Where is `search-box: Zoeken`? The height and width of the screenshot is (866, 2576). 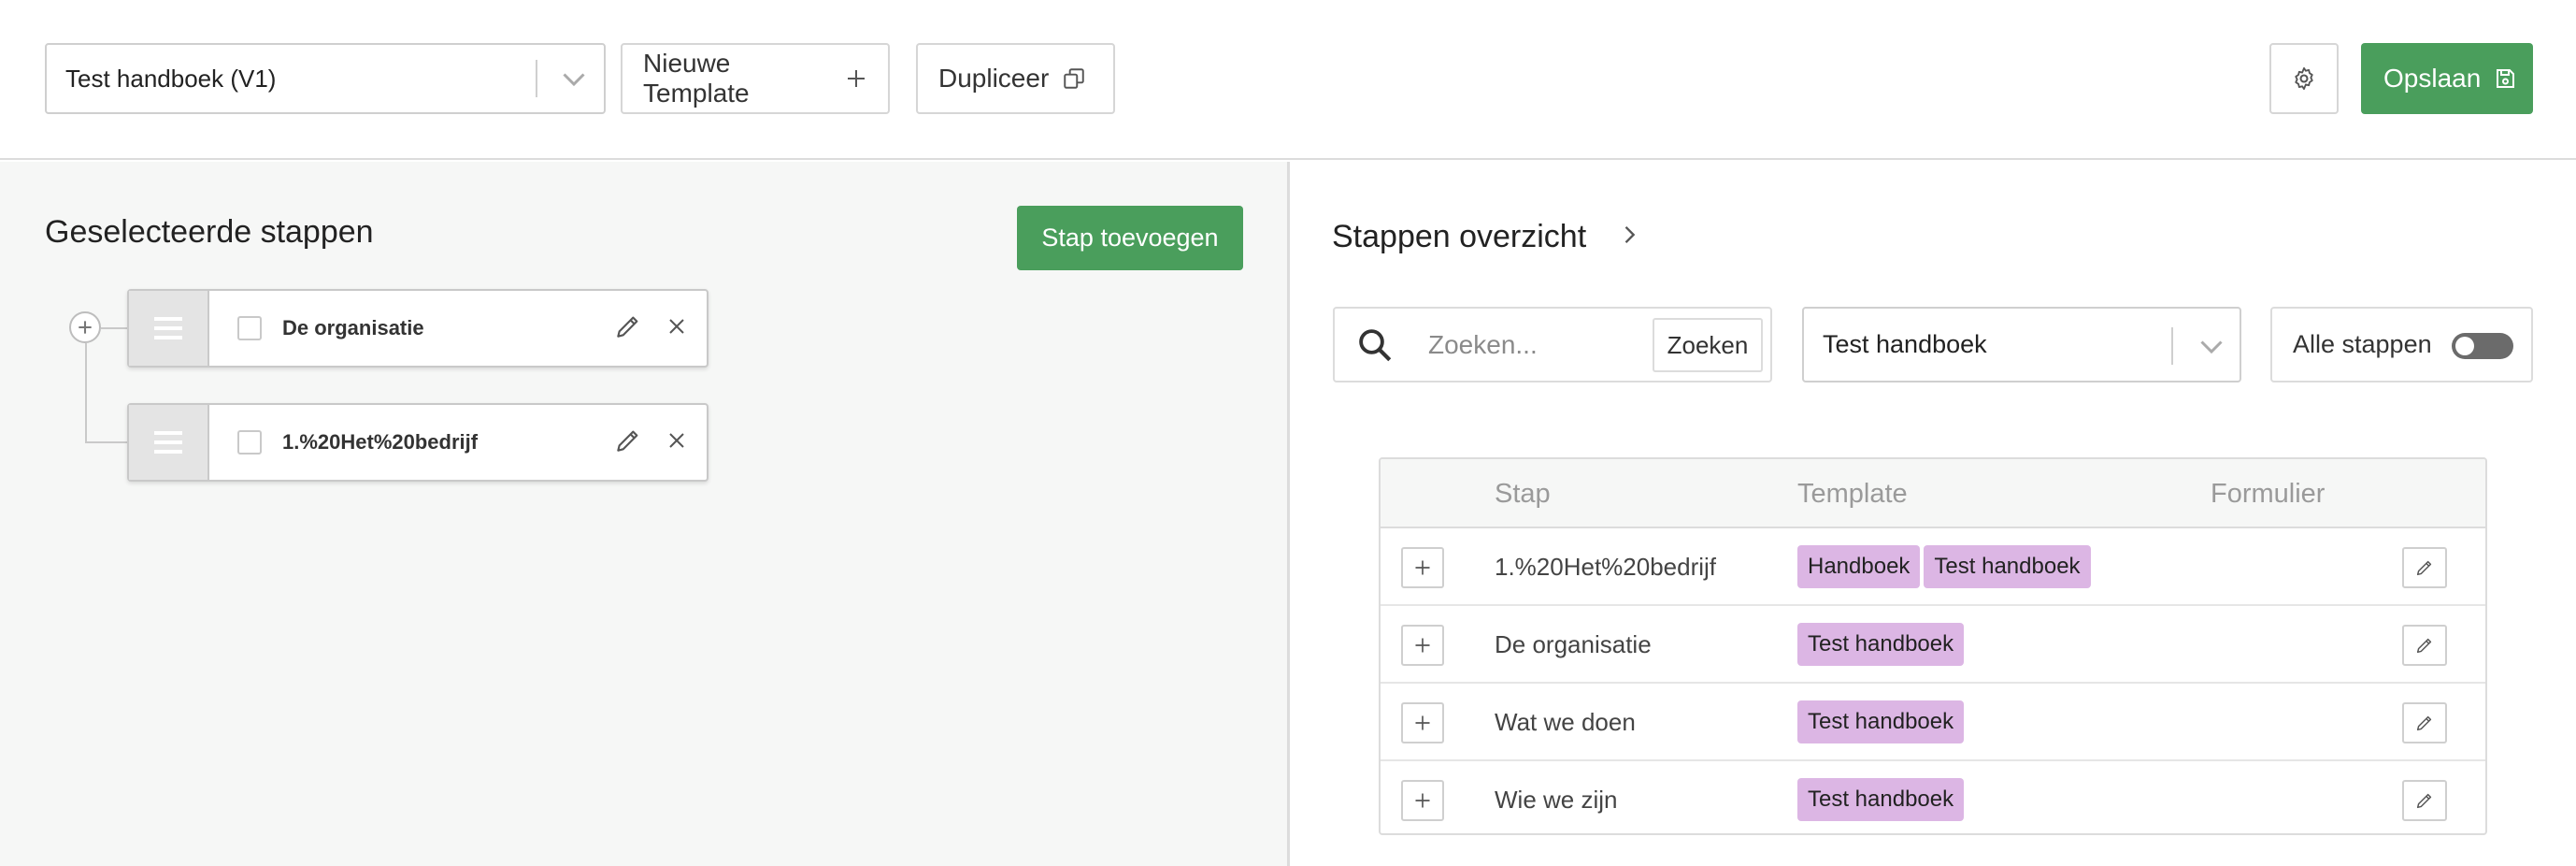 search-box: Zoeken is located at coordinates (1552, 344).